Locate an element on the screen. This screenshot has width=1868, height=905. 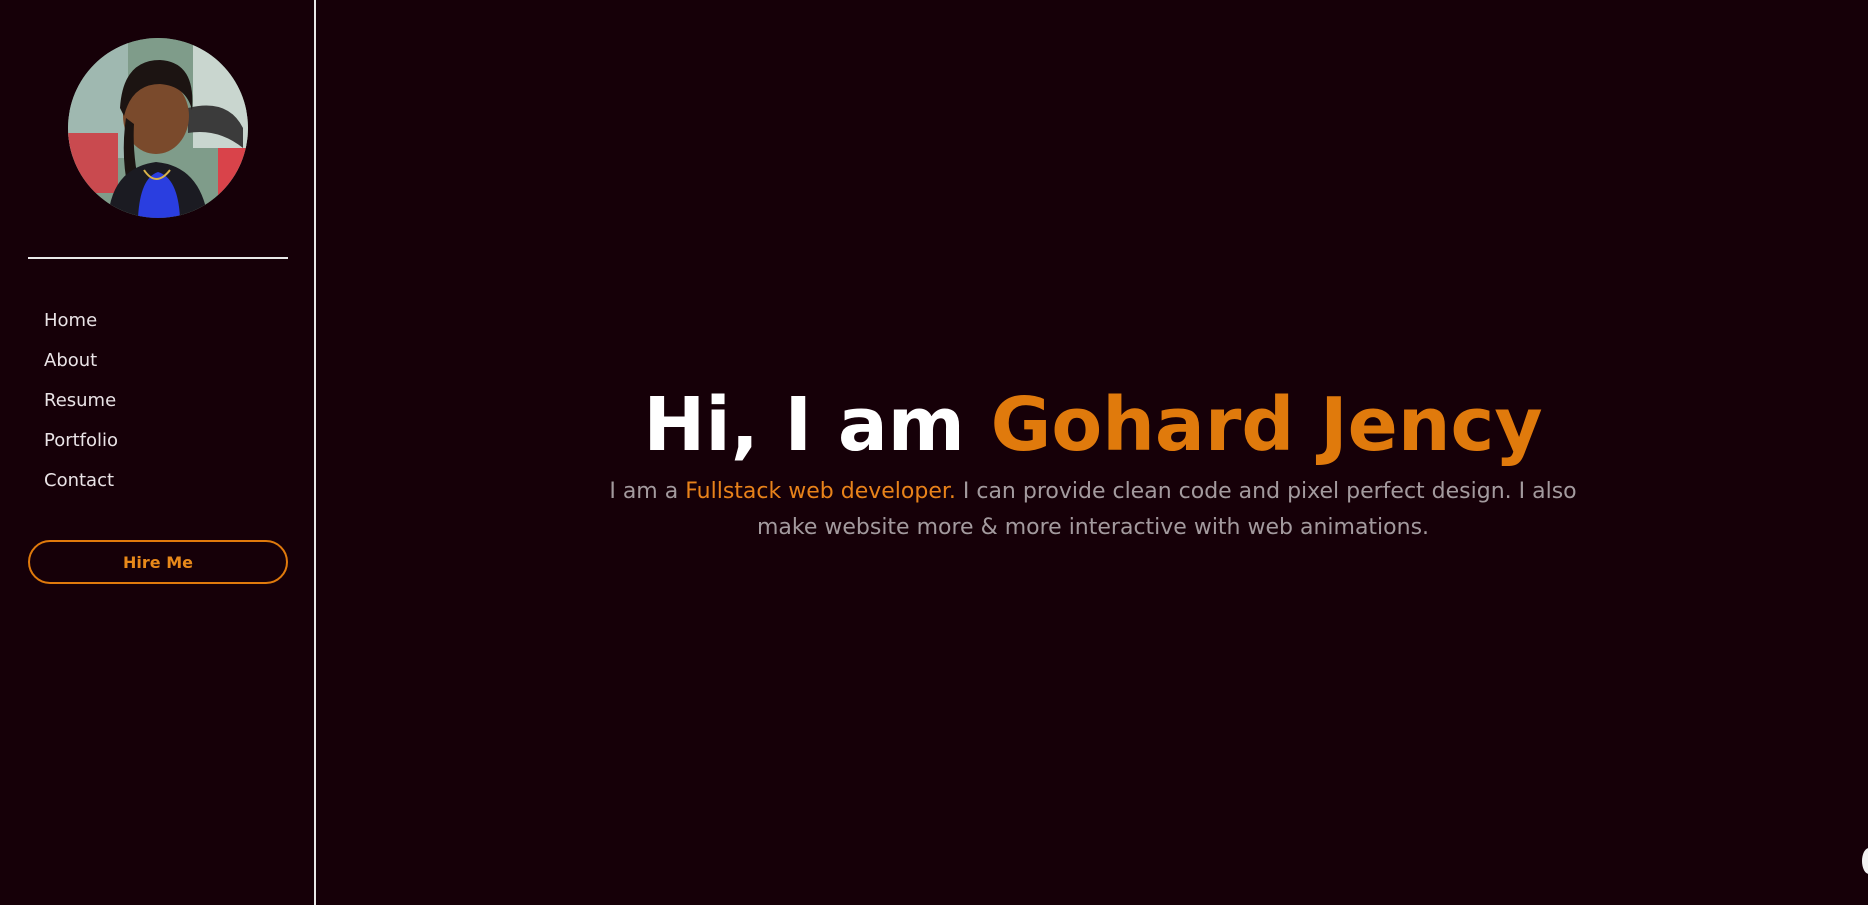
hero-greeting: Hi, I am is located at coordinates (817, 425).